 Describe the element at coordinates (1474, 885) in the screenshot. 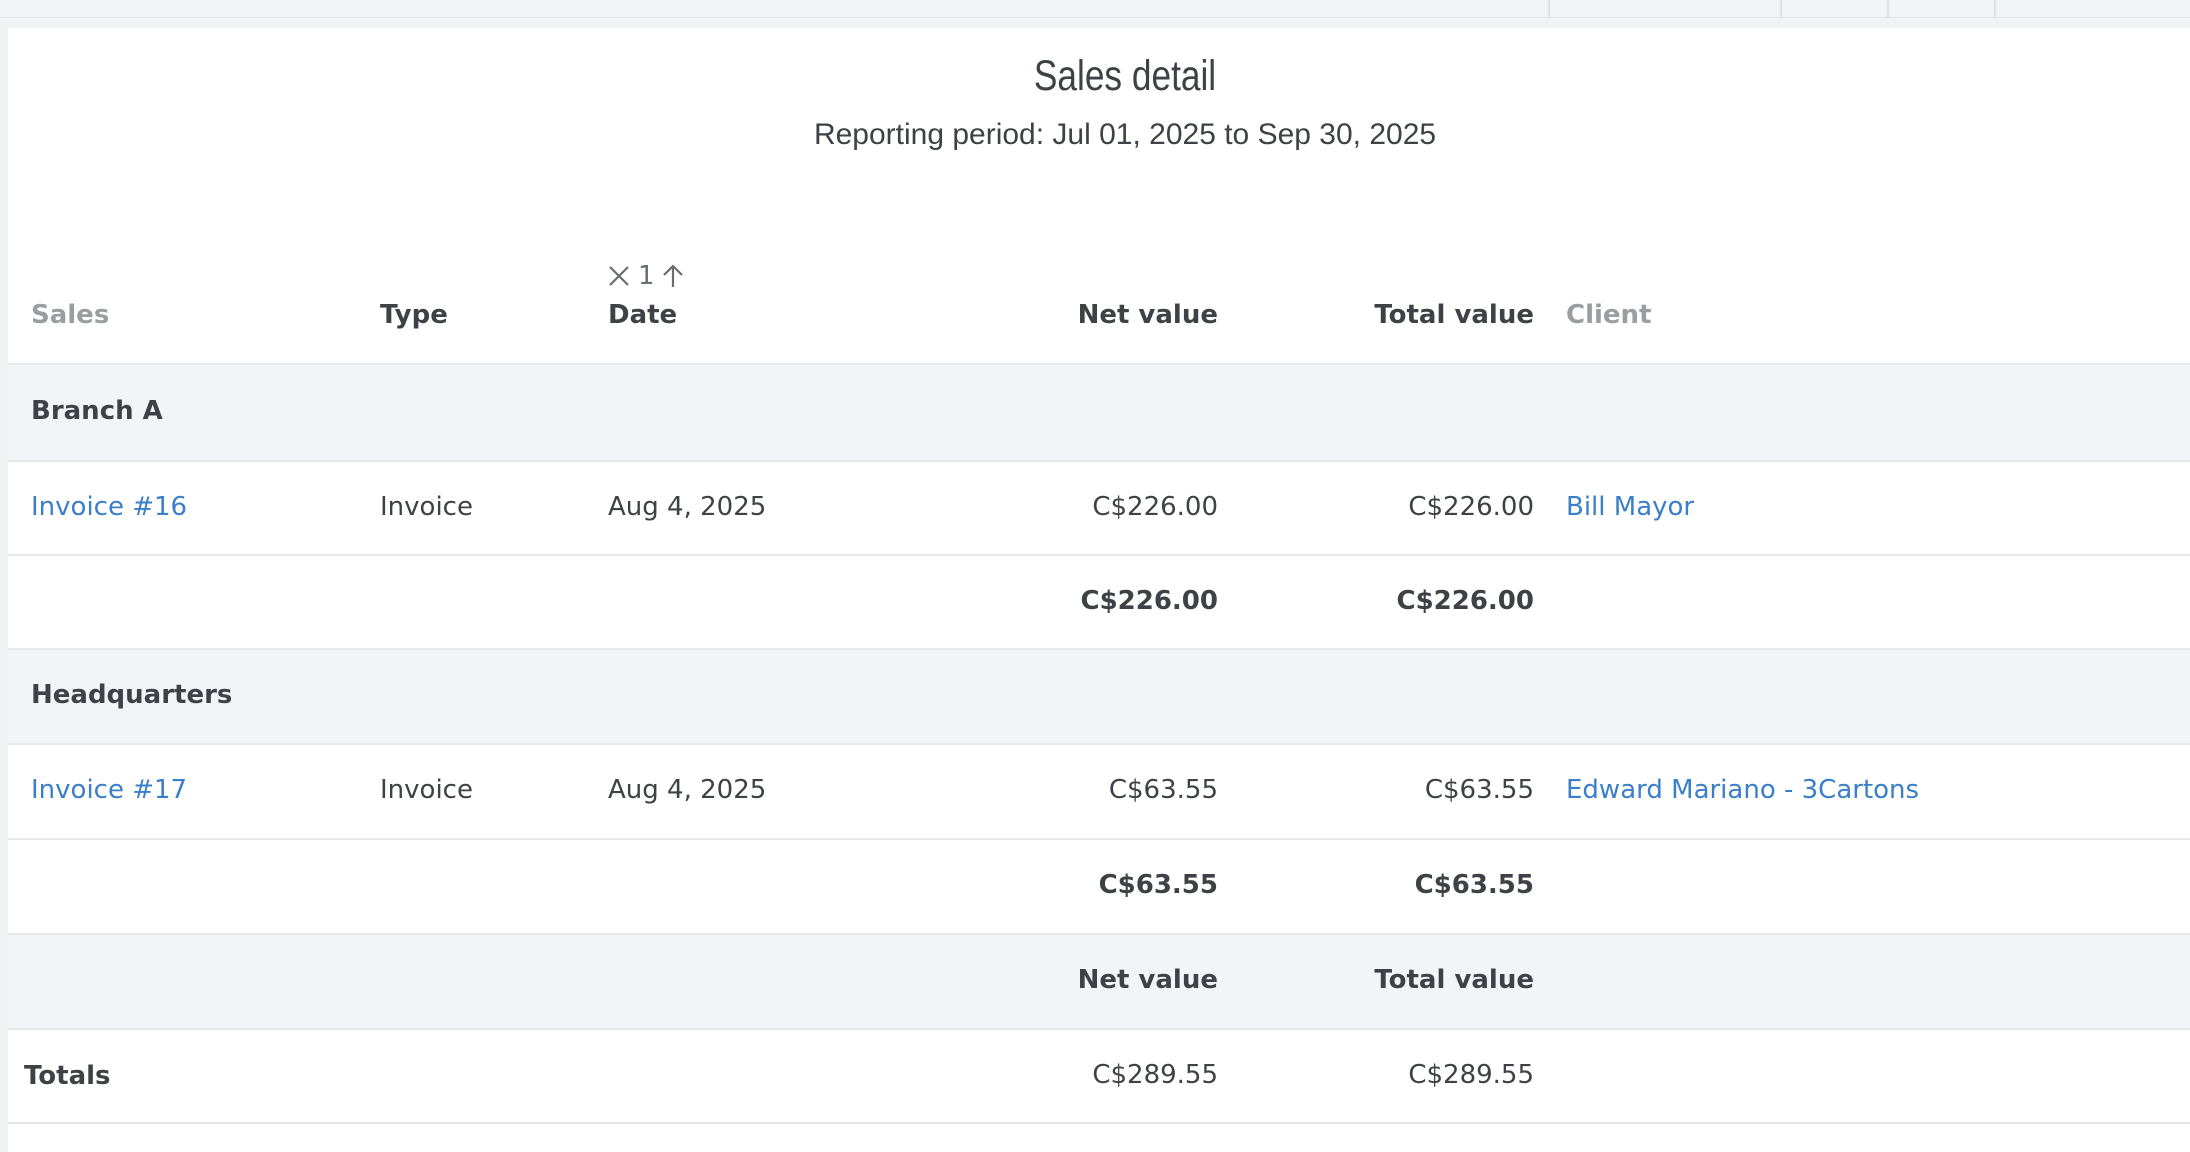

I see `subtotal-total-value: C$63.55` at that location.